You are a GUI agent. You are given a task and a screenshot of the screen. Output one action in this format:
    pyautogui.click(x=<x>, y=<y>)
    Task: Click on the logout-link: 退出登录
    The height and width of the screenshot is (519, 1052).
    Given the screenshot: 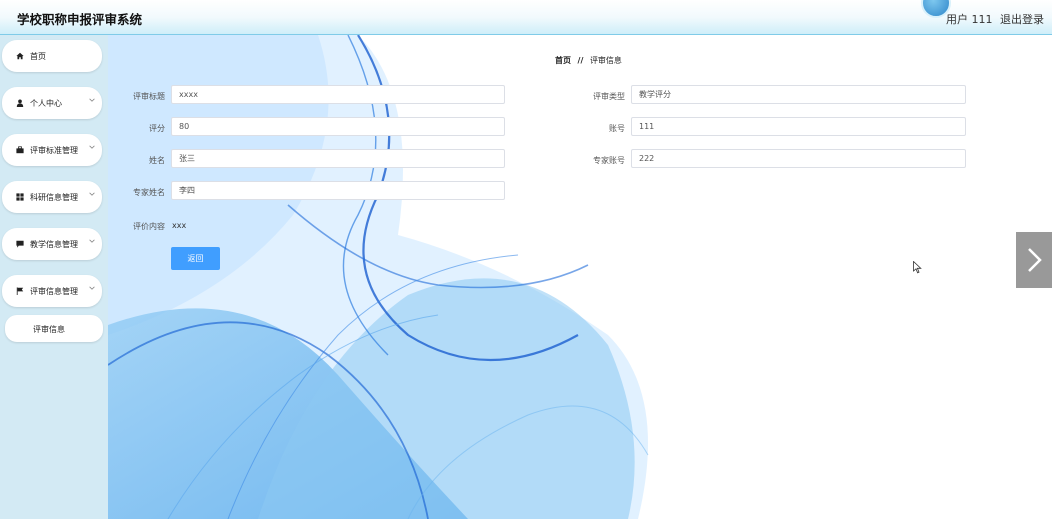 What is the action you would take?
    pyautogui.click(x=1022, y=19)
    